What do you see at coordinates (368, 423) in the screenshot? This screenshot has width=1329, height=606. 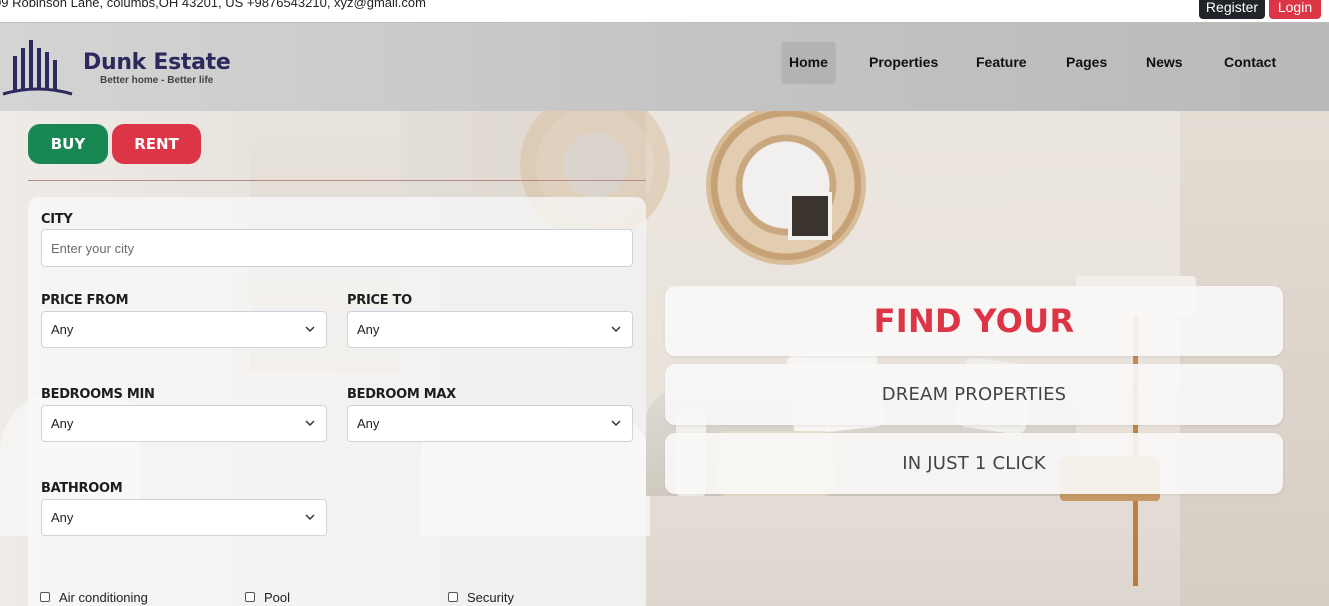 I see `bedroom-max-value: Any` at bounding box center [368, 423].